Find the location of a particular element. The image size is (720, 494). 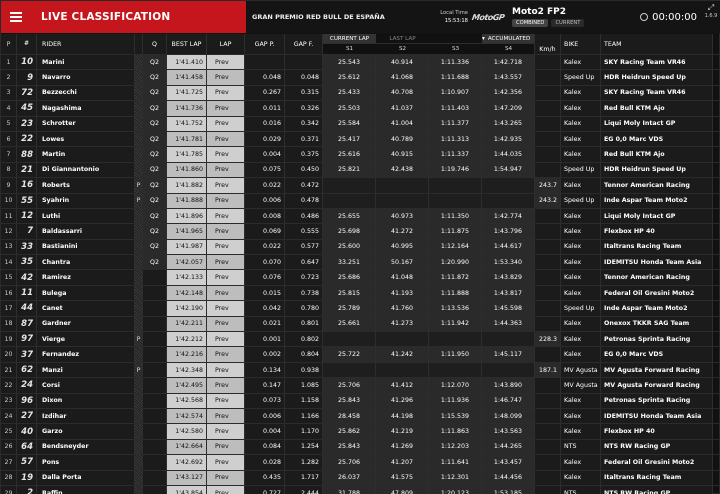

accumulated-dropdown: ▾ ACCUMULATED ⌄ is located at coordinates (508, 38).